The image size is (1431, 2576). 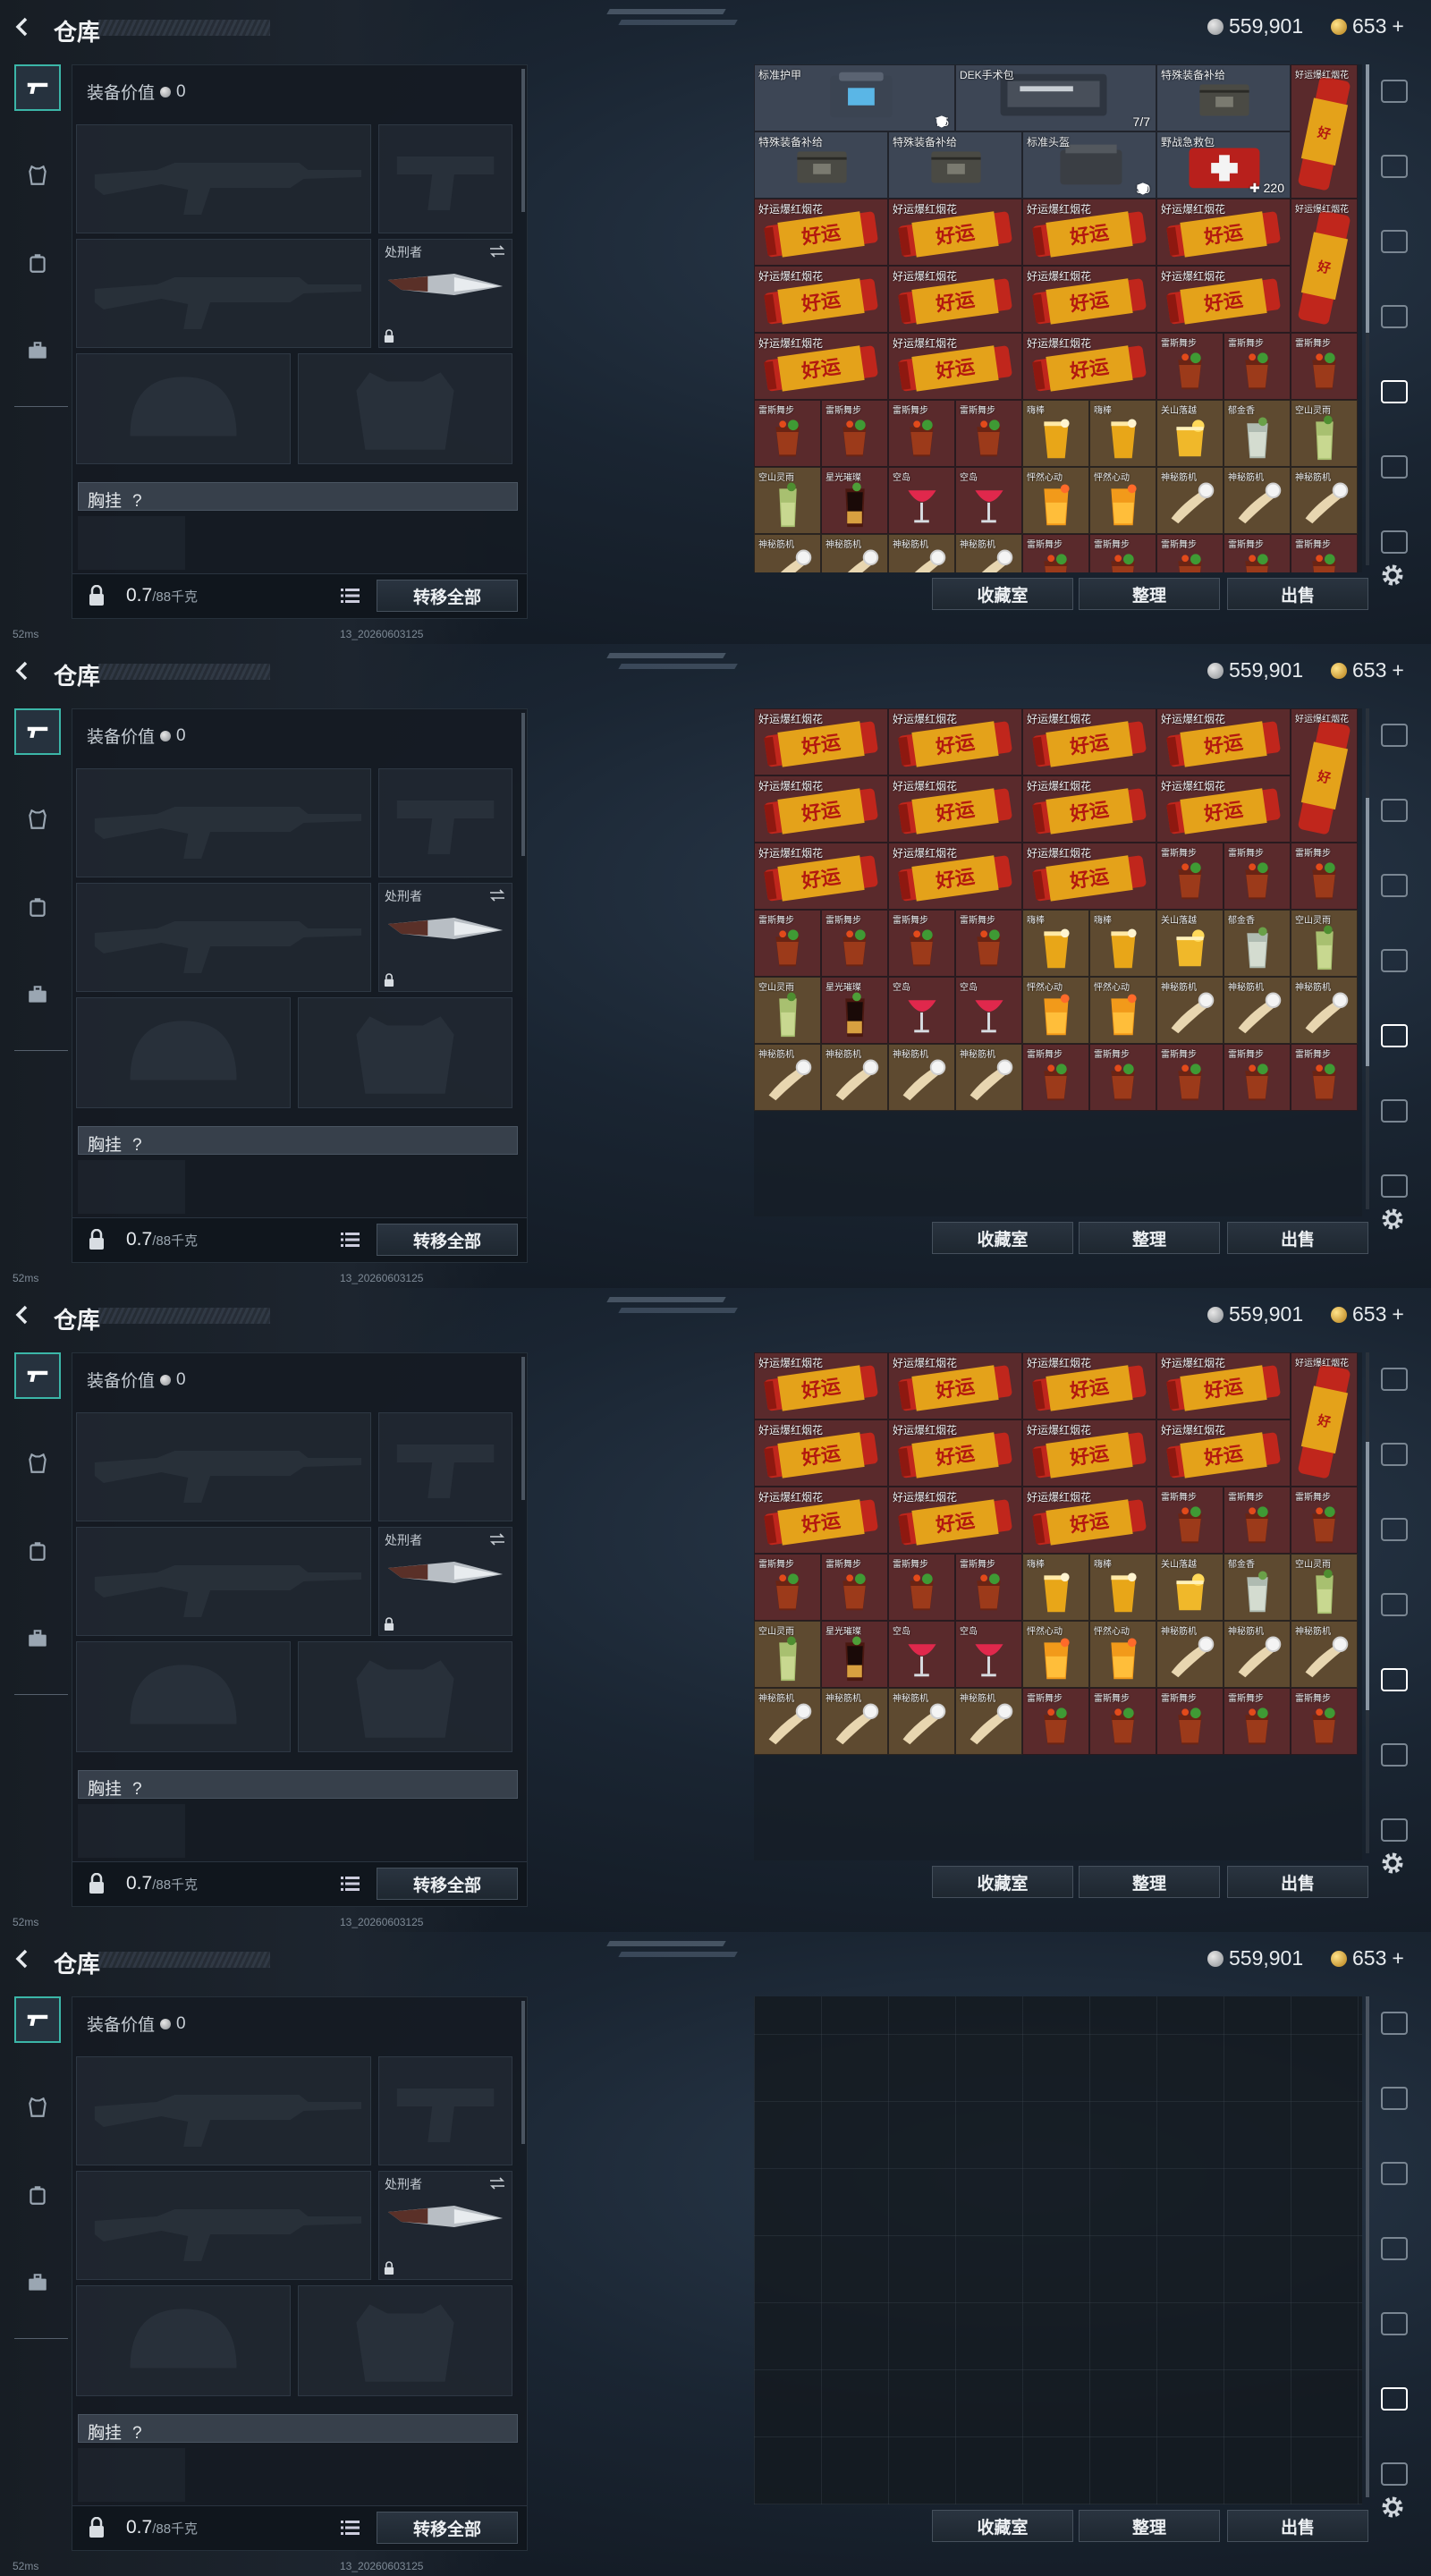 What do you see at coordinates (1056, 97) in the screenshot?
I see `storage-item-surgery: DEK手术包 7/7` at bounding box center [1056, 97].